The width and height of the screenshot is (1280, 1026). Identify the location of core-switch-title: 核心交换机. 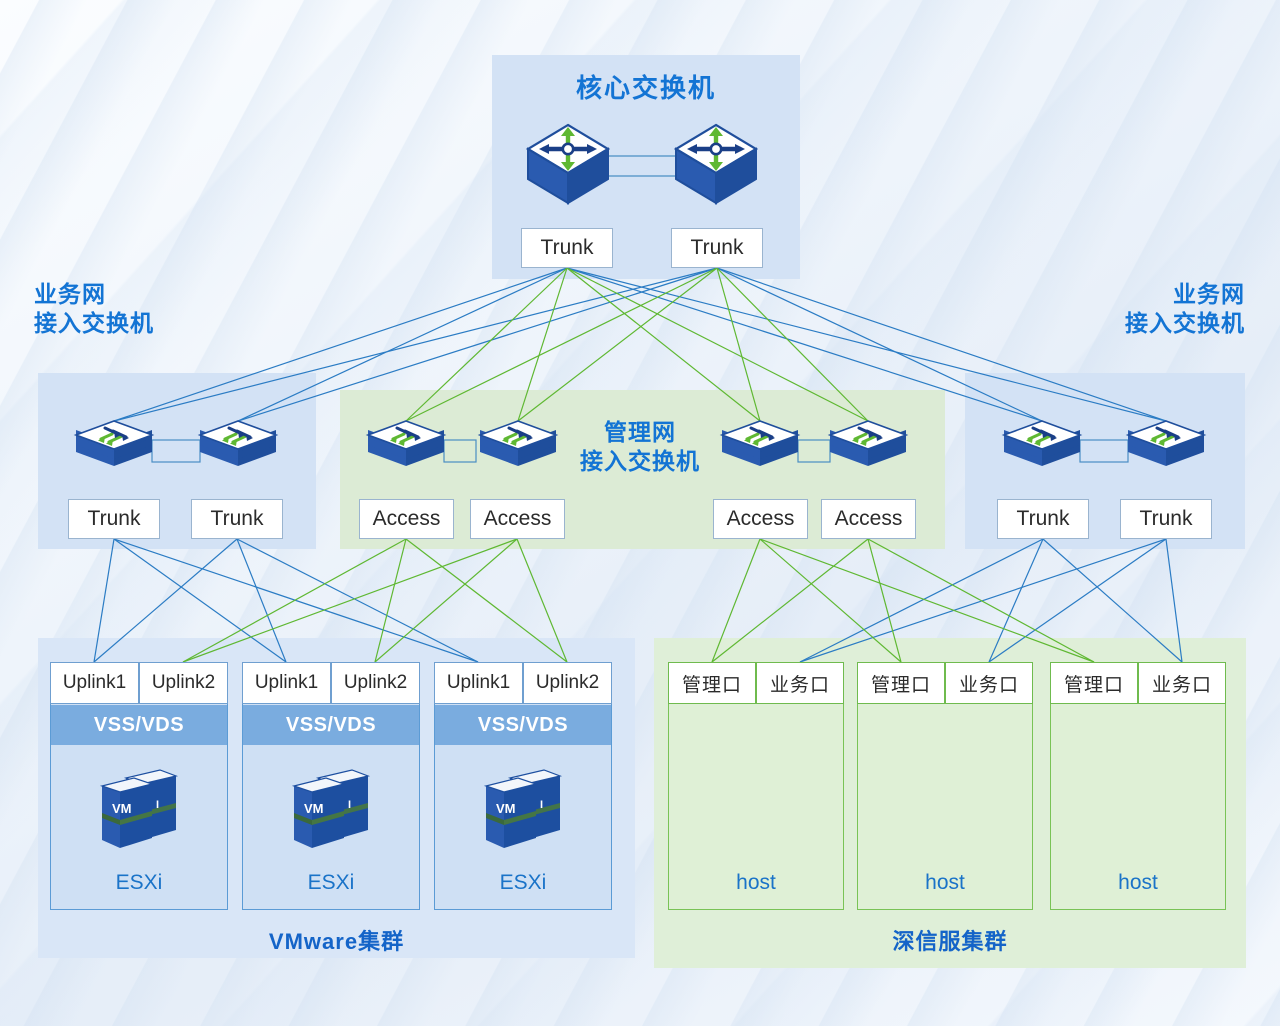
(645, 88).